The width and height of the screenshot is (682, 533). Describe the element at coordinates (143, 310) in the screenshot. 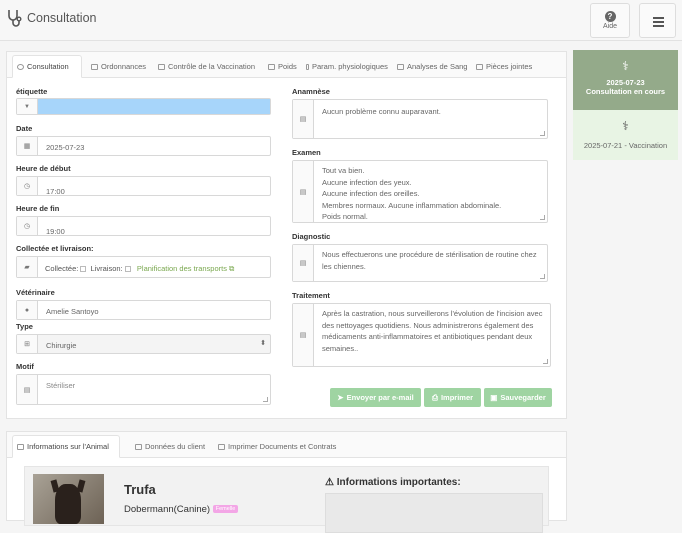

I see `vet-field: ● Amelie Santoyo` at that location.